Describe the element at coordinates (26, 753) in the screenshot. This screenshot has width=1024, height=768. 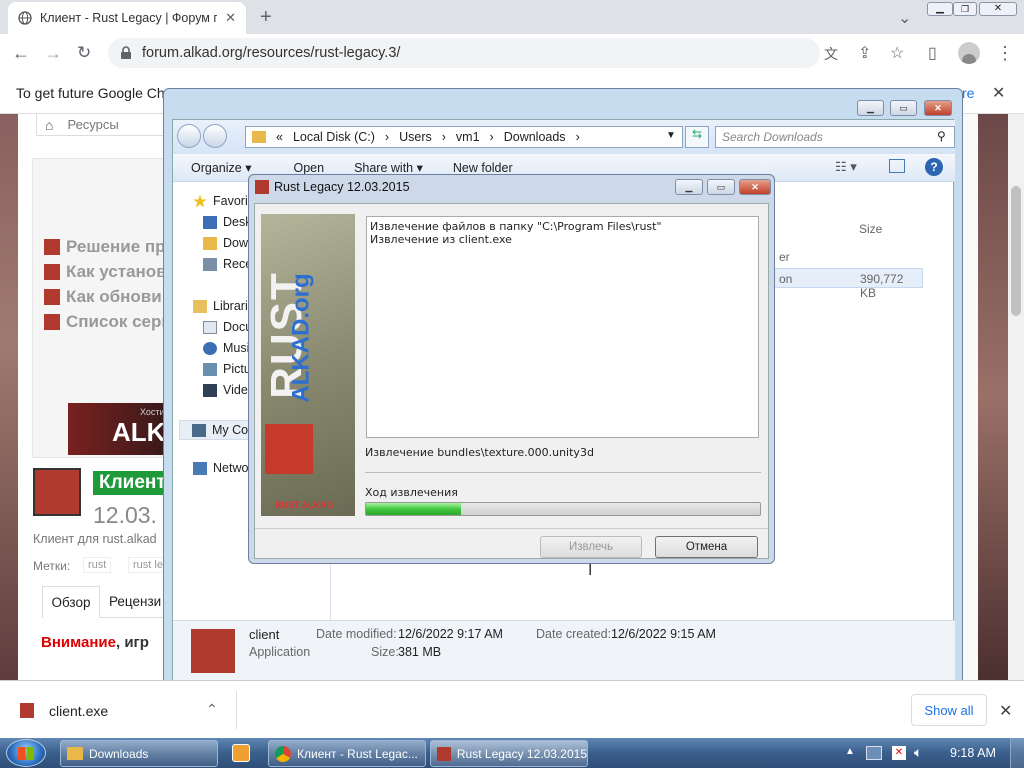
I see `windows-logo-icon` at that location.